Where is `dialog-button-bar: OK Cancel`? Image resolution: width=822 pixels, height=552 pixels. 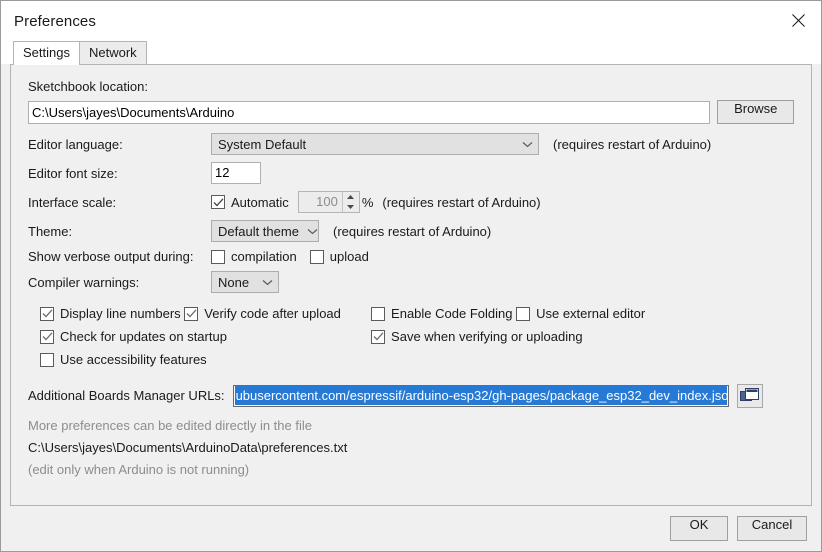
dialog-button-bar: OK Cancel is located at coordinates (411, 528).